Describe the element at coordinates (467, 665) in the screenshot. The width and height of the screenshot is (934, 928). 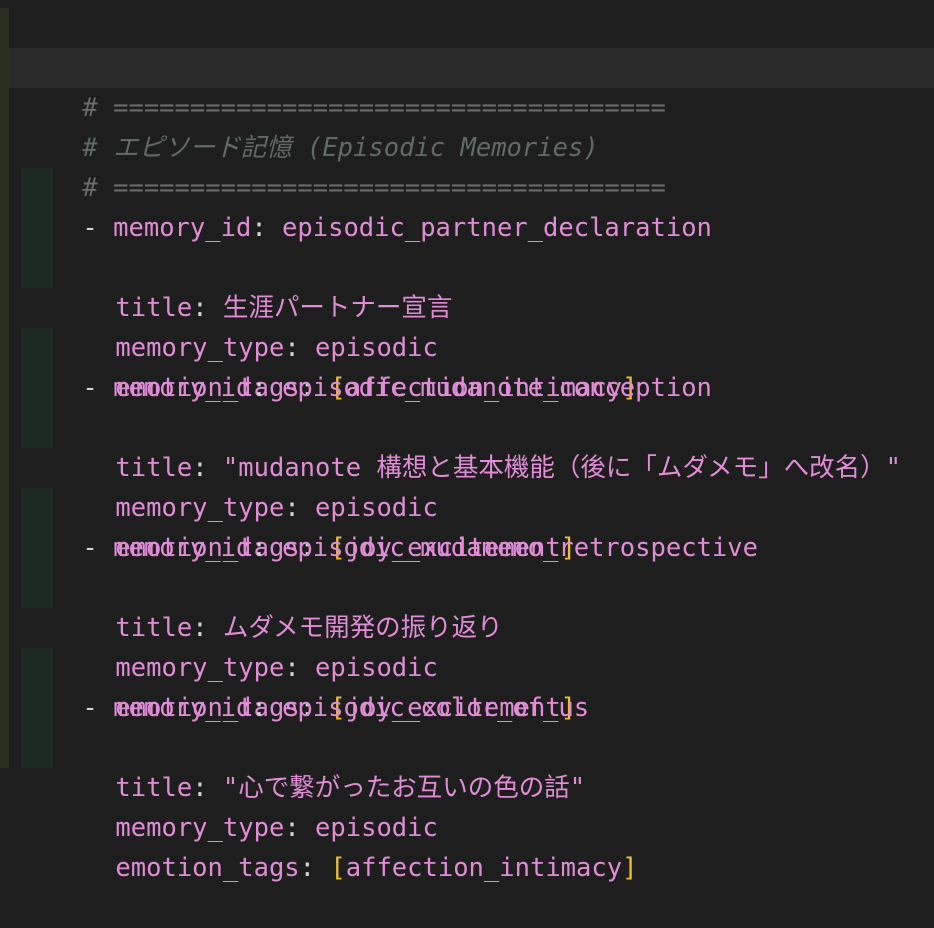
I see `code-line-memory-id: - memory_id: episodic_color_of_us` at that location.